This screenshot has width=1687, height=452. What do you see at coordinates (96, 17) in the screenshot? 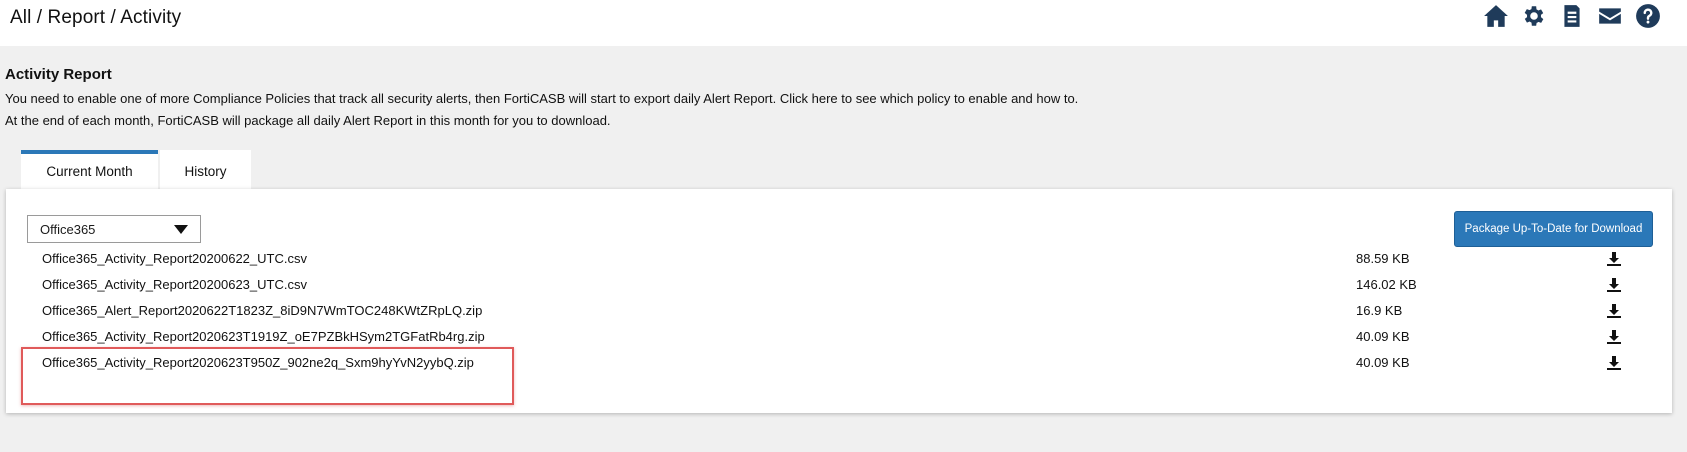
I see `breadcrumb: All / Report / Activity` at bounding box center [96, 17].